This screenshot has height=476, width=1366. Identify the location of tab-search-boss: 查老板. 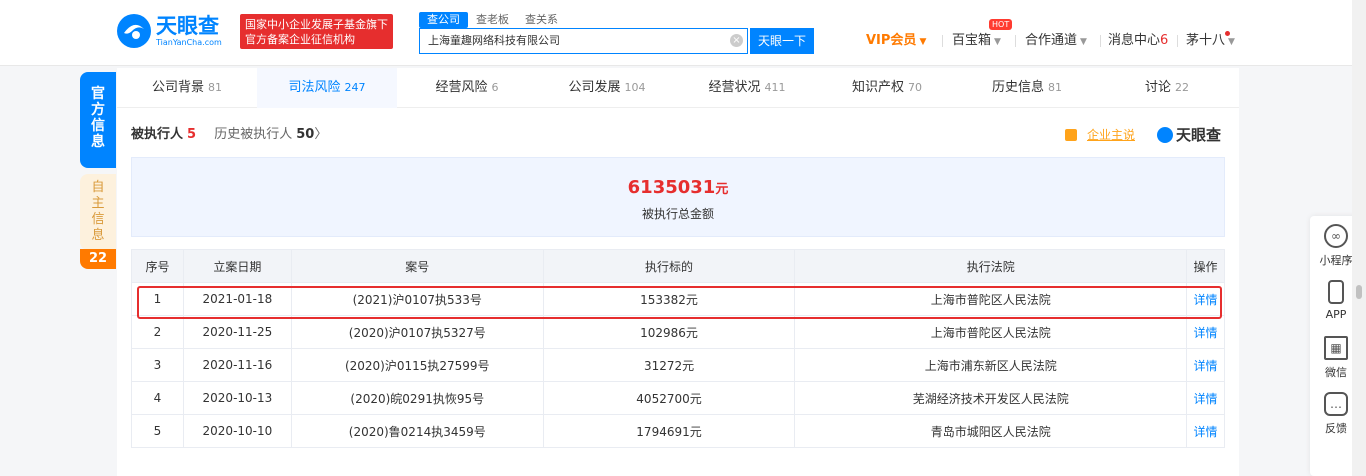
(492, 20).